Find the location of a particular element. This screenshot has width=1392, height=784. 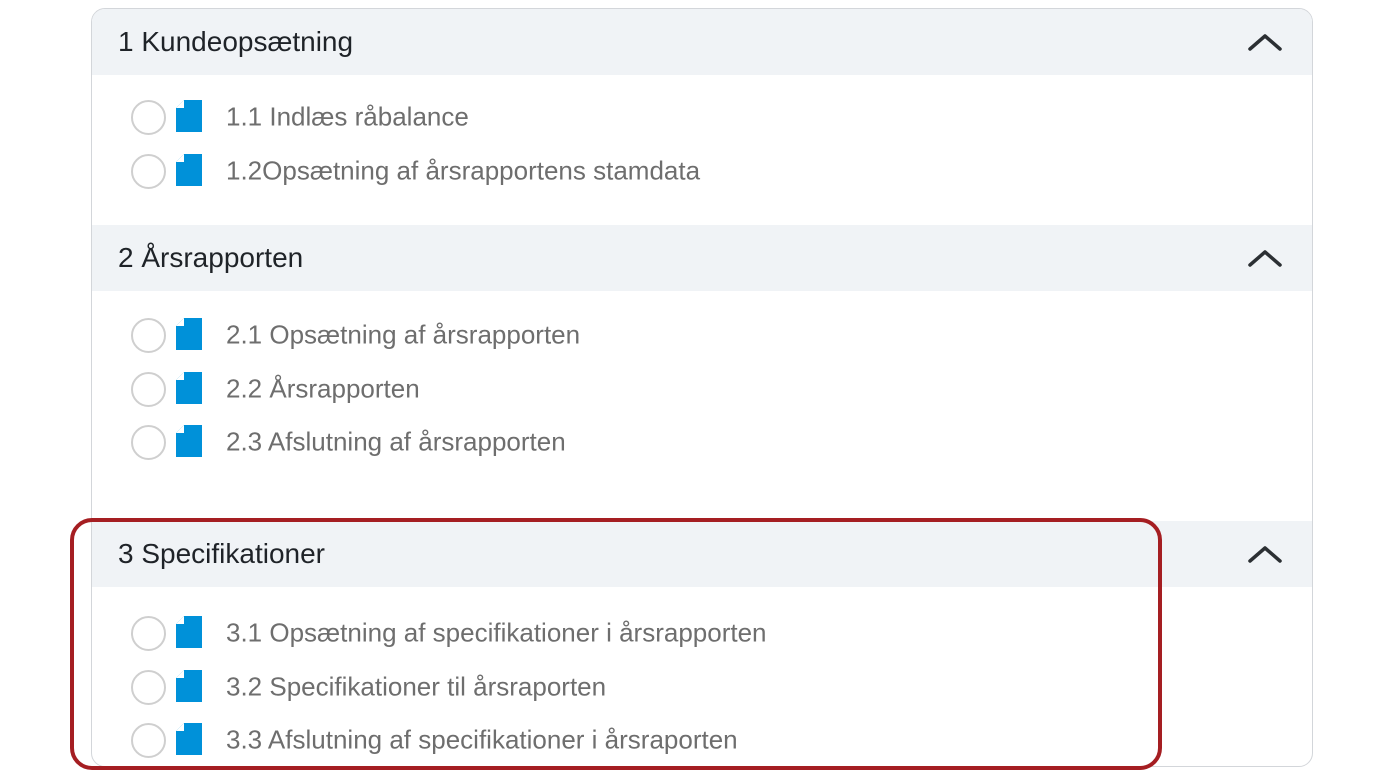

section-header-specifikationer: 3 Specifikationer is located at coordinates (702, 554).